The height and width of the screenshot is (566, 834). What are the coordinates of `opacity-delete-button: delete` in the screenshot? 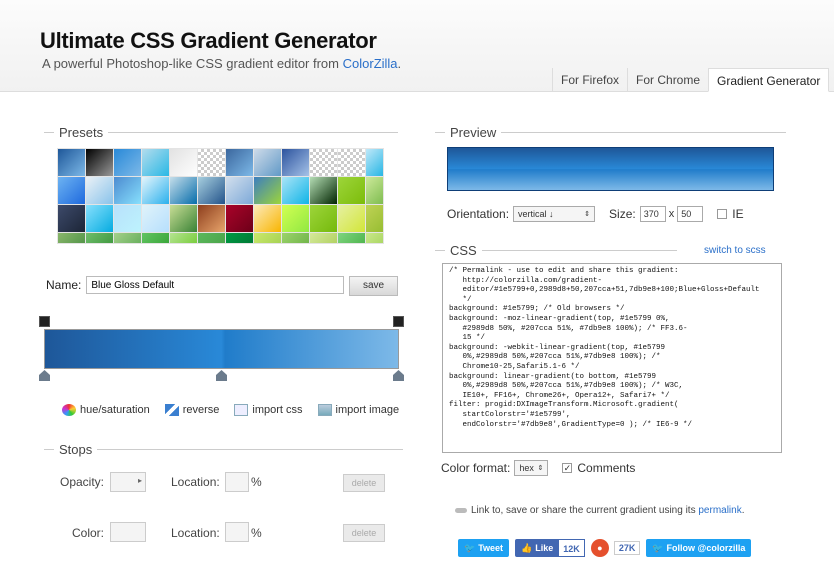 It's located at (364, 483).